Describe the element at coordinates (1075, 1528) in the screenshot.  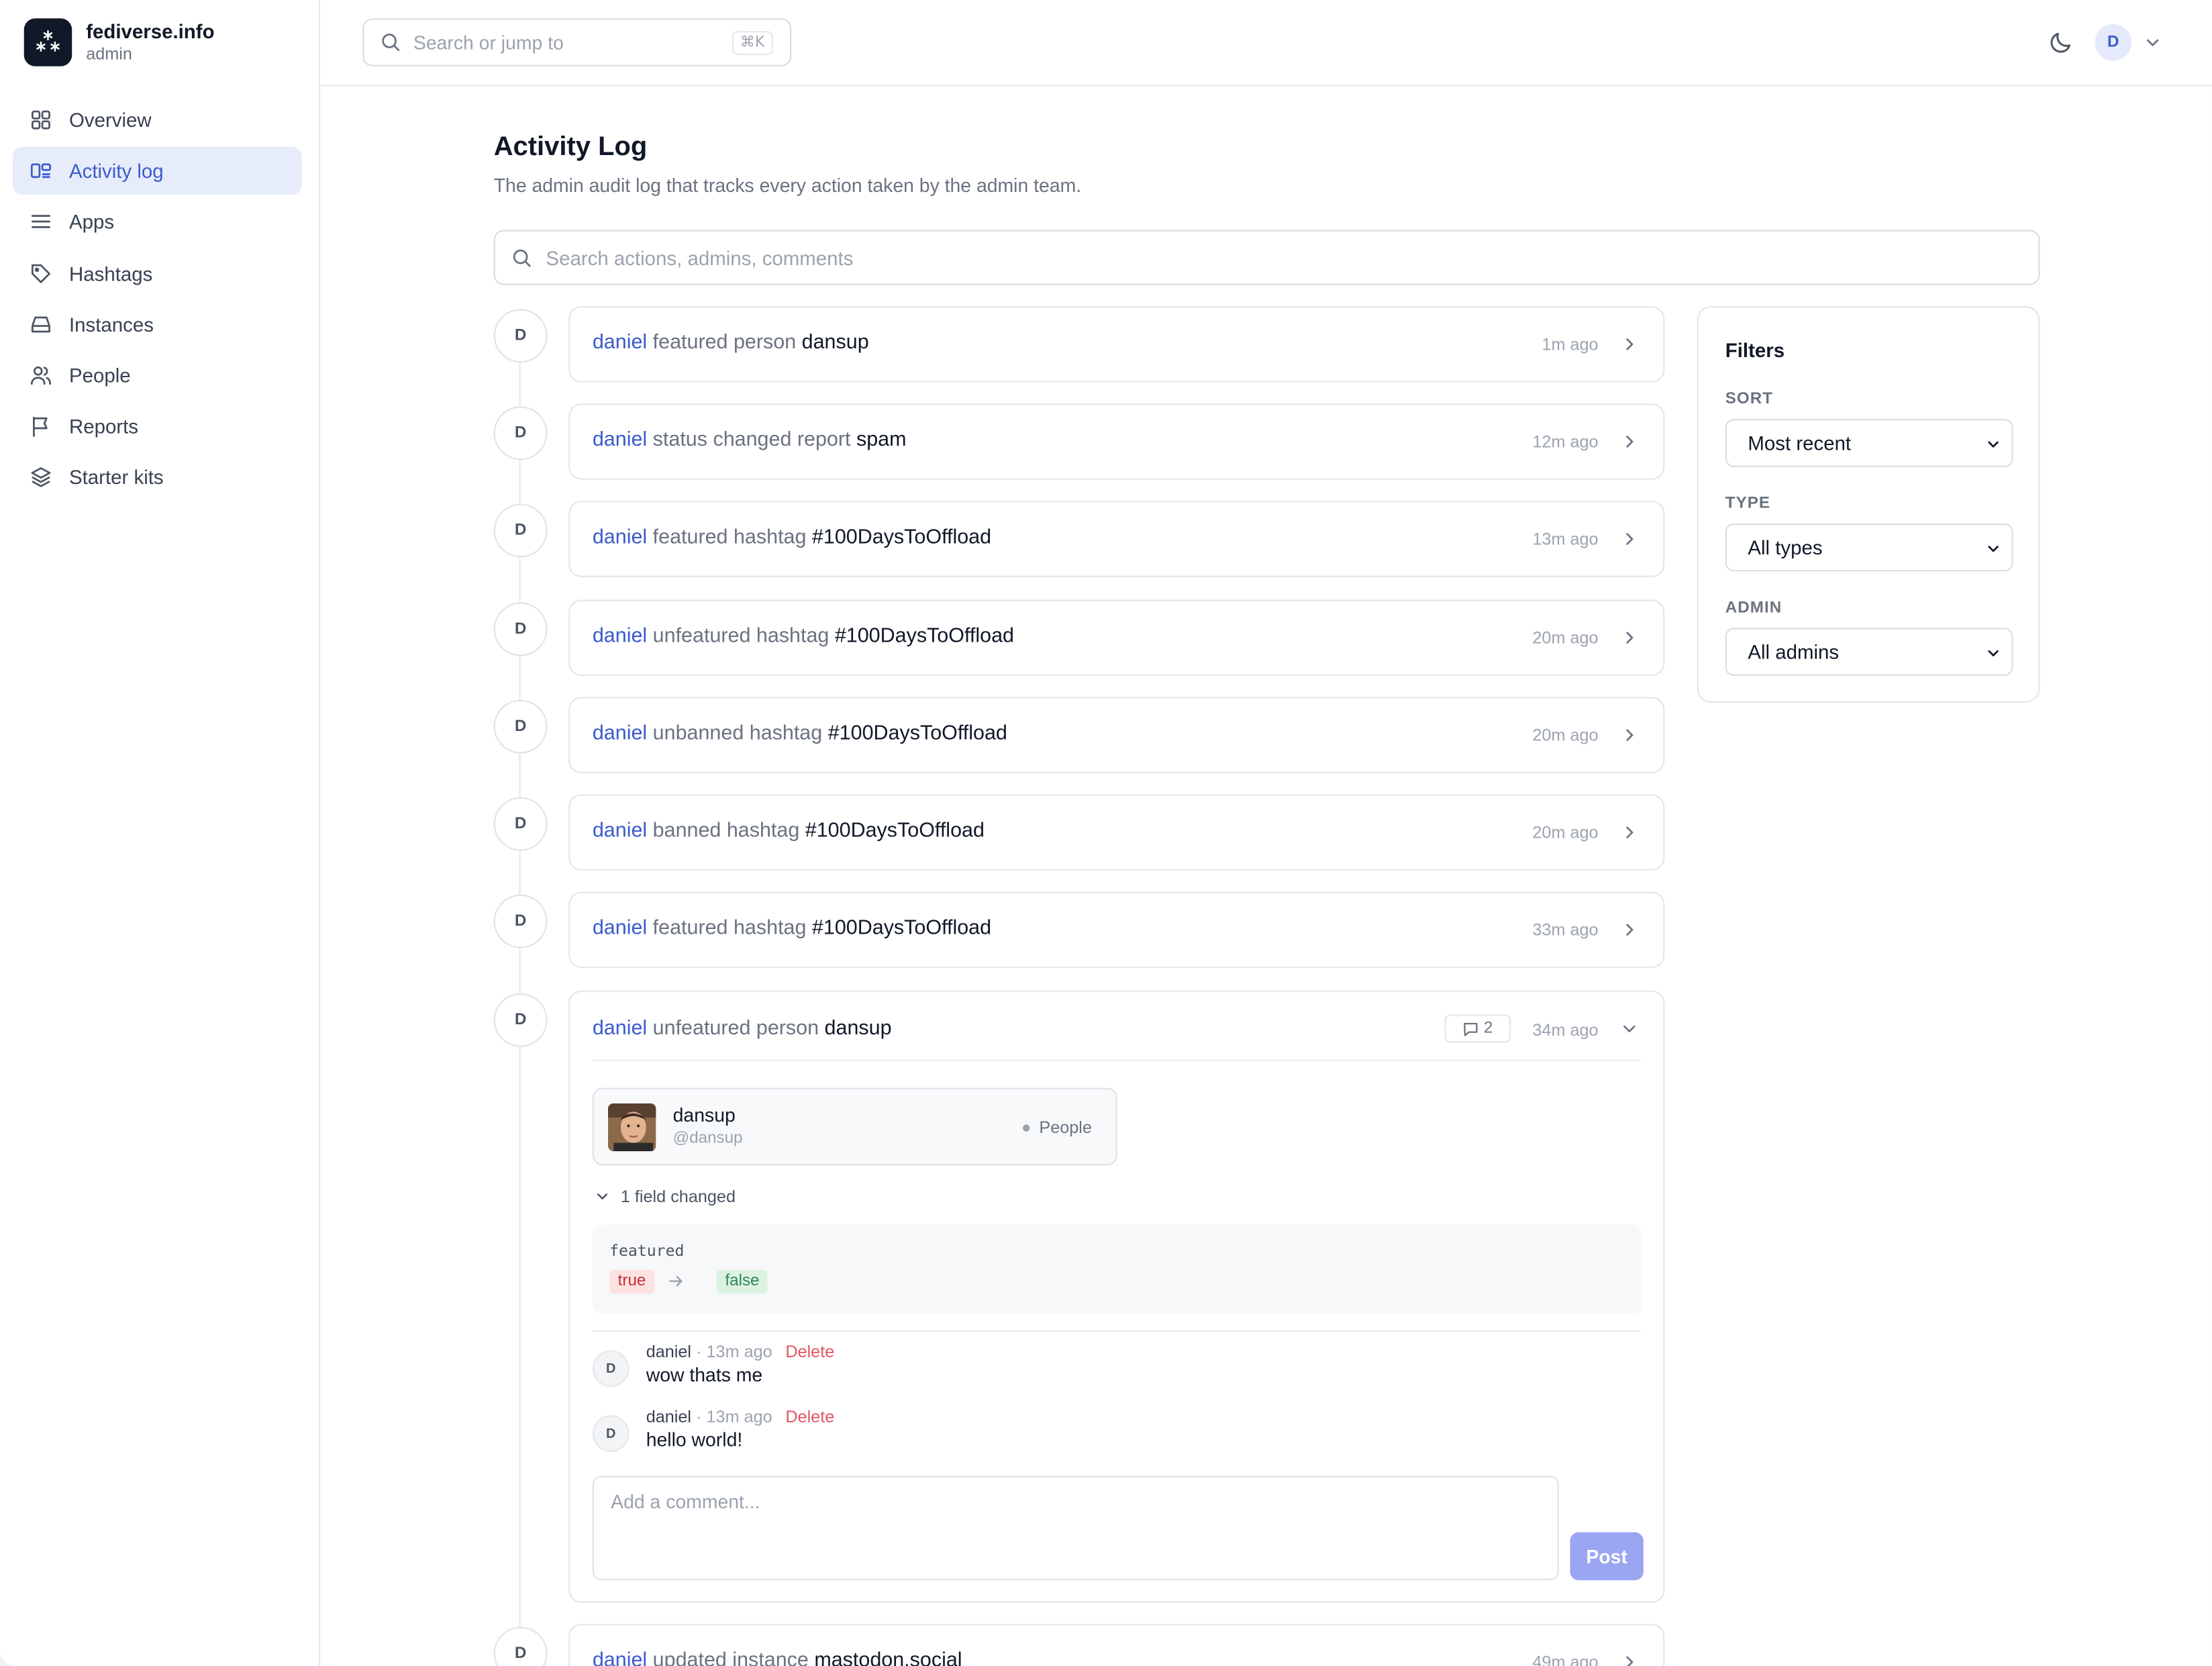
I see `comment-input` at that location.